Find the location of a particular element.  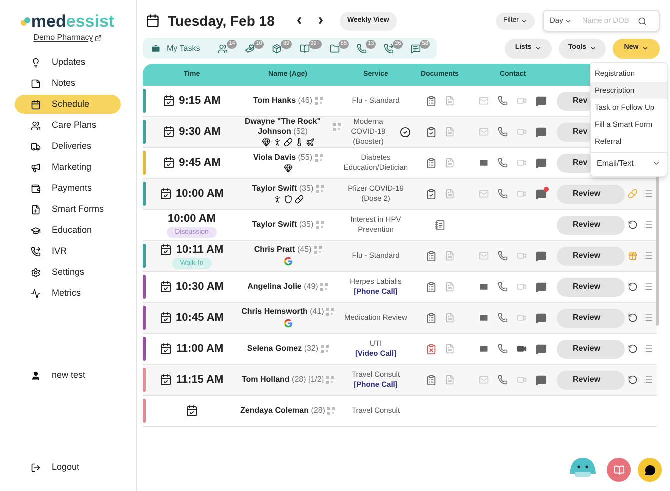

appointment-time: 9:45 AM is located at coordinates (200, 163).